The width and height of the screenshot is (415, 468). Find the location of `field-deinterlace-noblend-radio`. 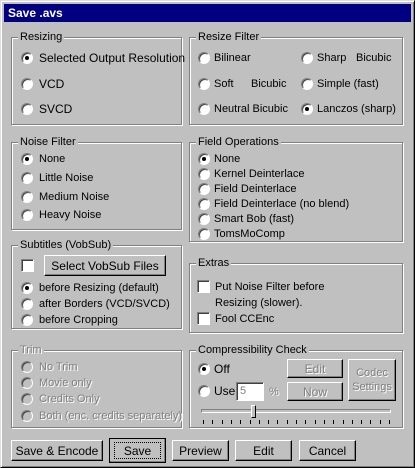

field-deinterlace-noblend-radio is located at coordinates (204, 204).